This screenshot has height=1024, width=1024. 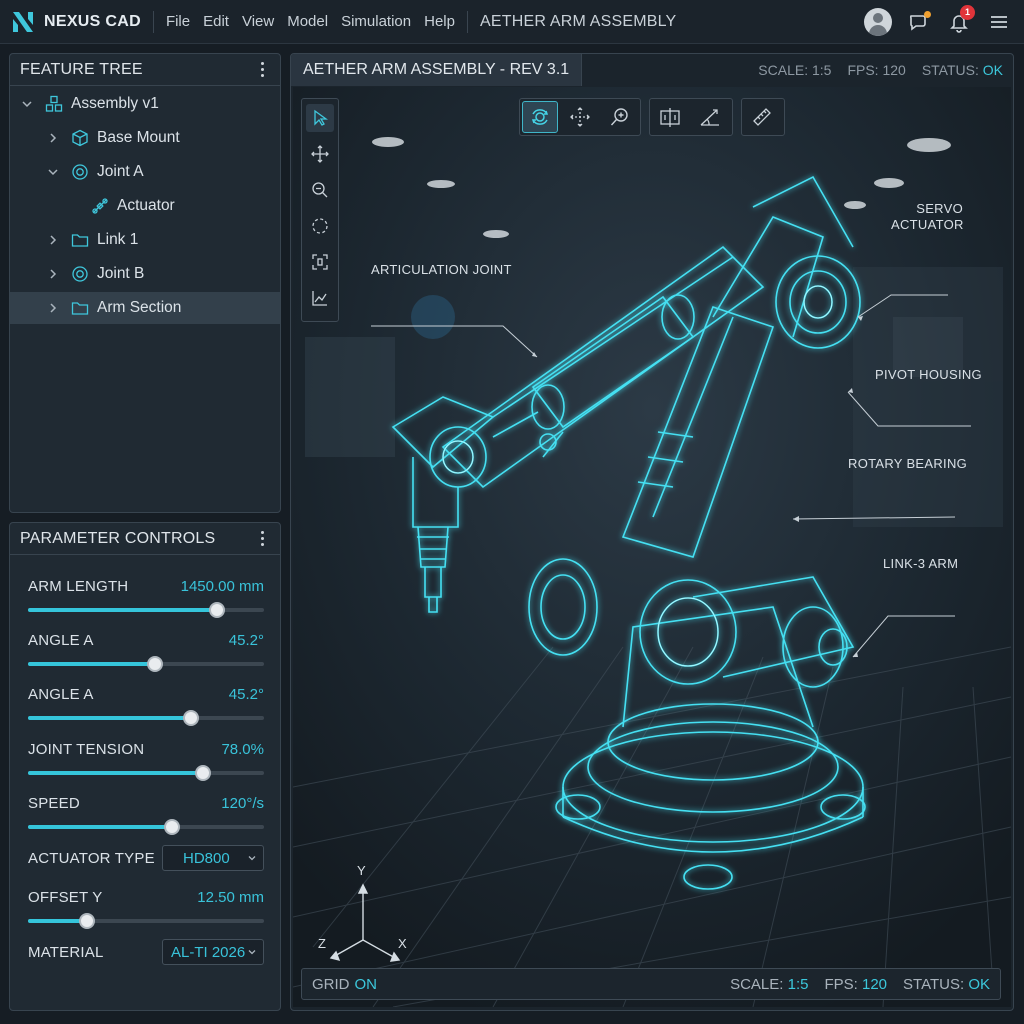 What do you see at coordinates (145, 138) in the screenshot?
I see `tree-item-base-mount: Base Mount` at bounding box center [145, 138].